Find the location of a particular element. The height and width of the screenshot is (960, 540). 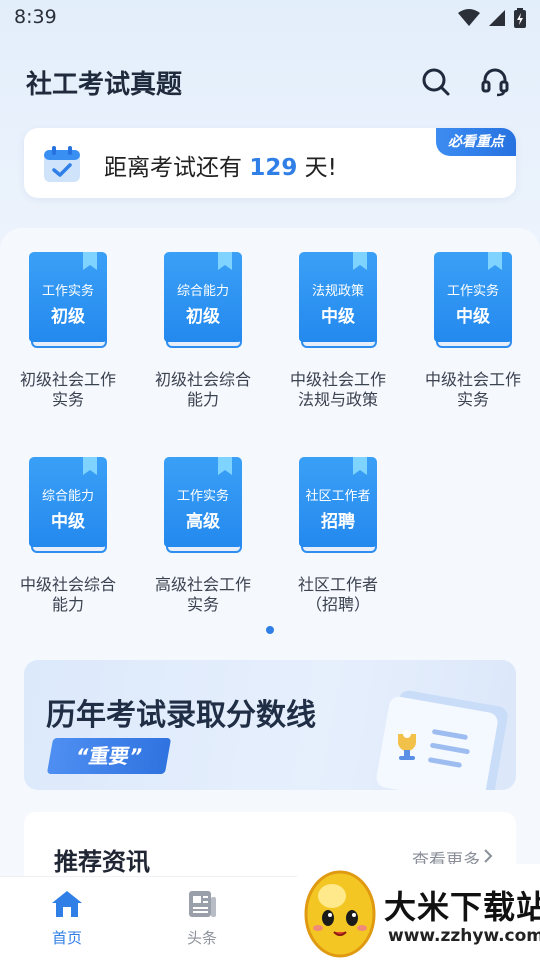

must-see-badge: 必看重点 is located at coordinates (476, 142).